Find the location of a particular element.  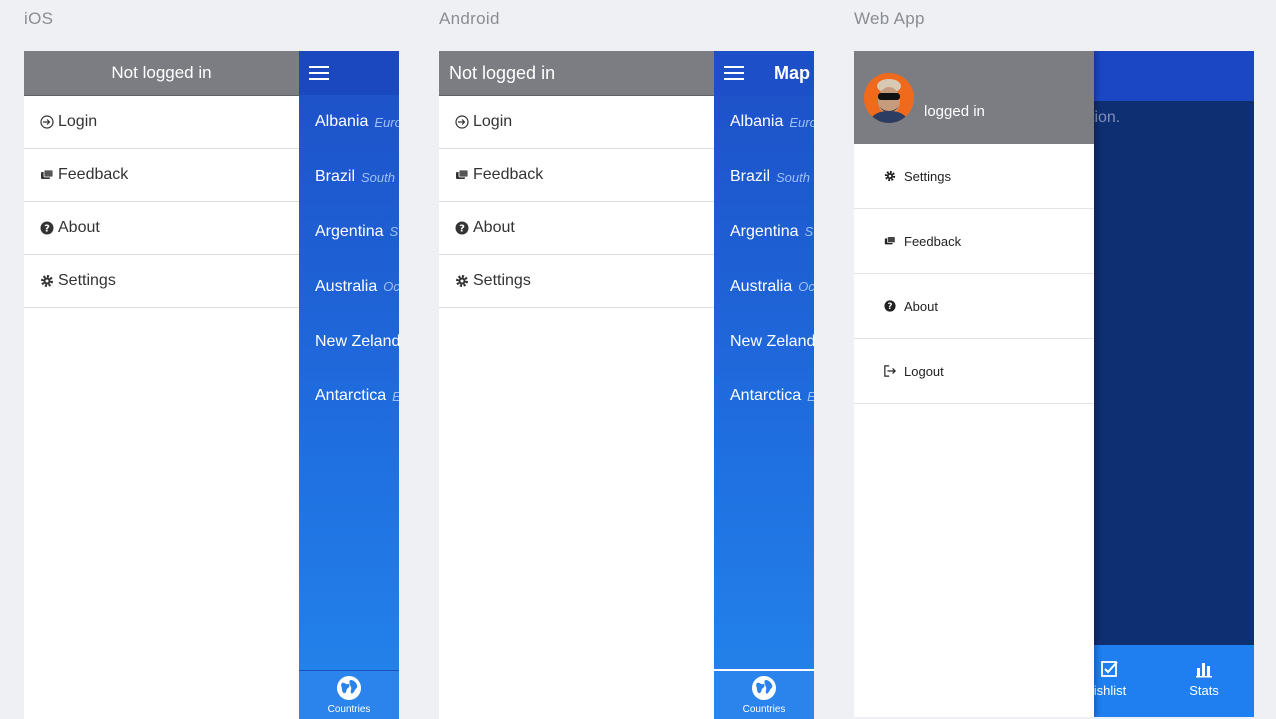

background-text: tion. is located at coordinates (1105, 117).